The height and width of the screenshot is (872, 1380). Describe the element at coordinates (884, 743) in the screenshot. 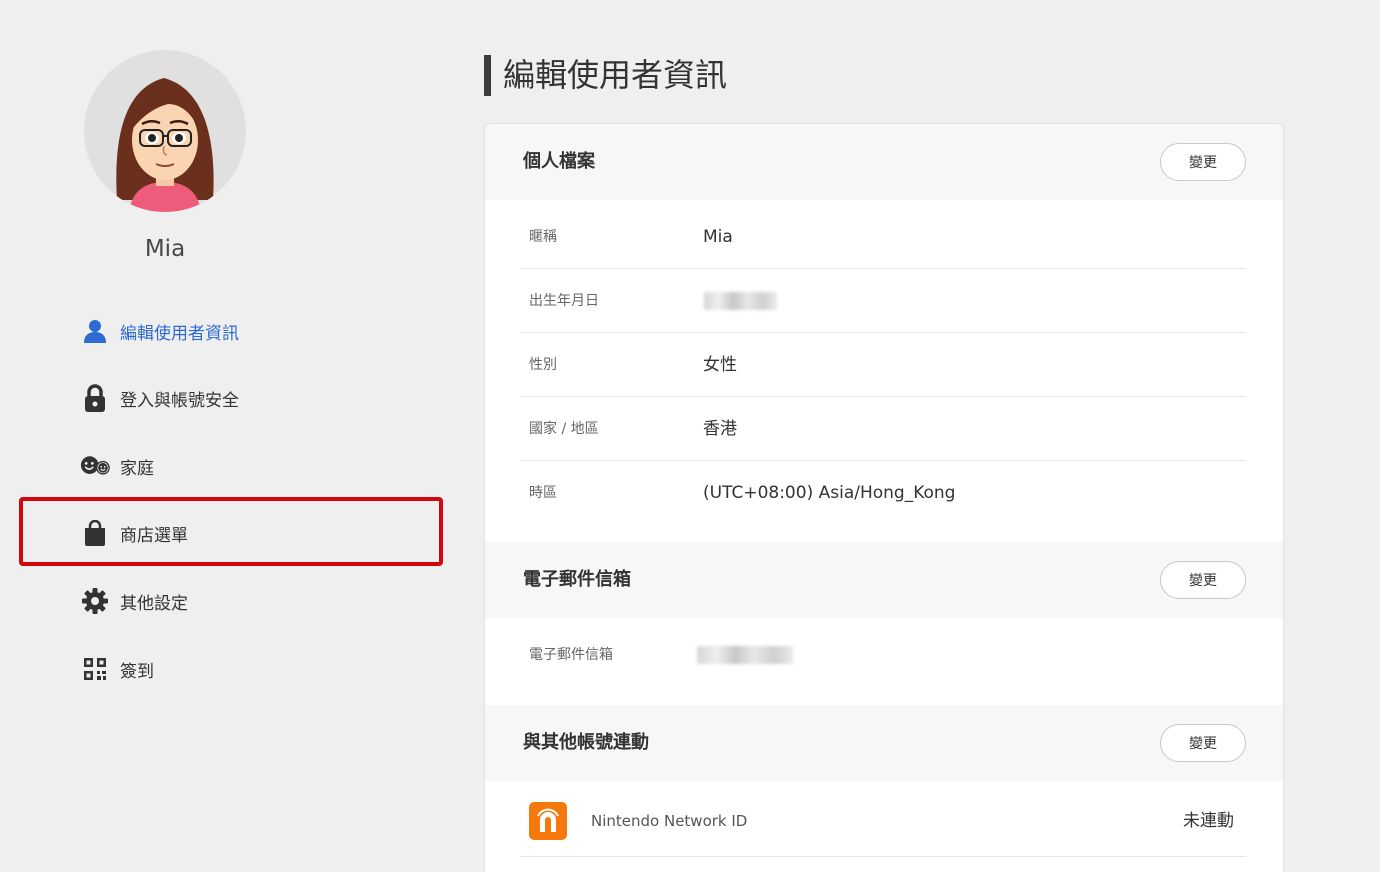

I see `linked-section-header: 與其他帳號連動 變更` at that location.